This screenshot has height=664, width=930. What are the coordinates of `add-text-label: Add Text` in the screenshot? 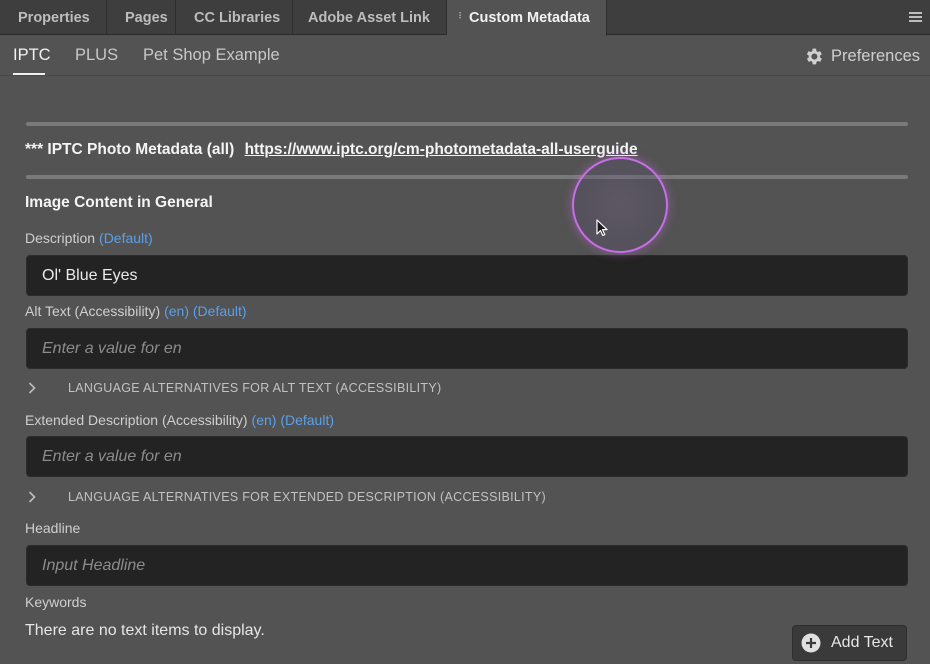 It's located at (862, 642).